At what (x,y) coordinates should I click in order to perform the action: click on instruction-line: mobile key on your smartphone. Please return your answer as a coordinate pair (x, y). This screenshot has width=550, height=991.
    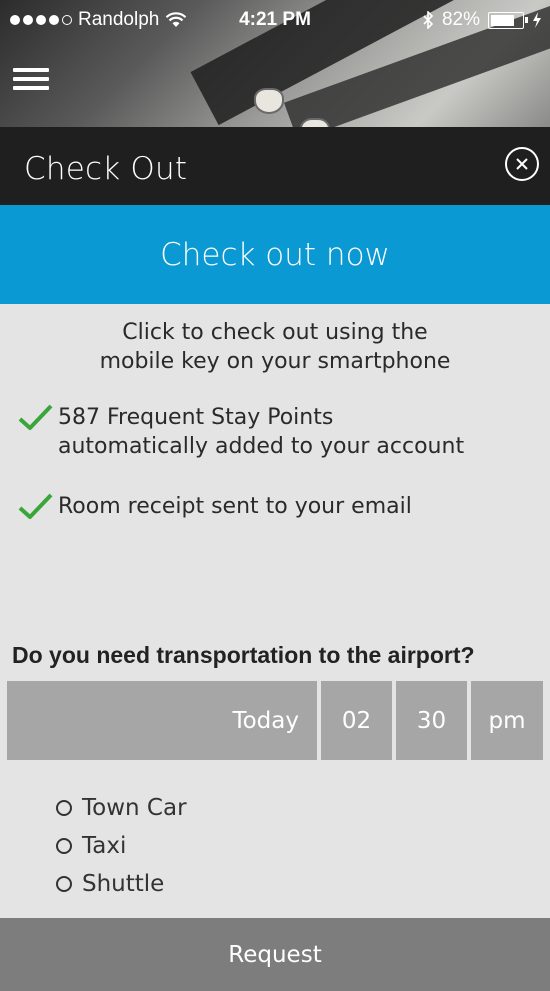
    Looking at the image, I should click on (275, 361).